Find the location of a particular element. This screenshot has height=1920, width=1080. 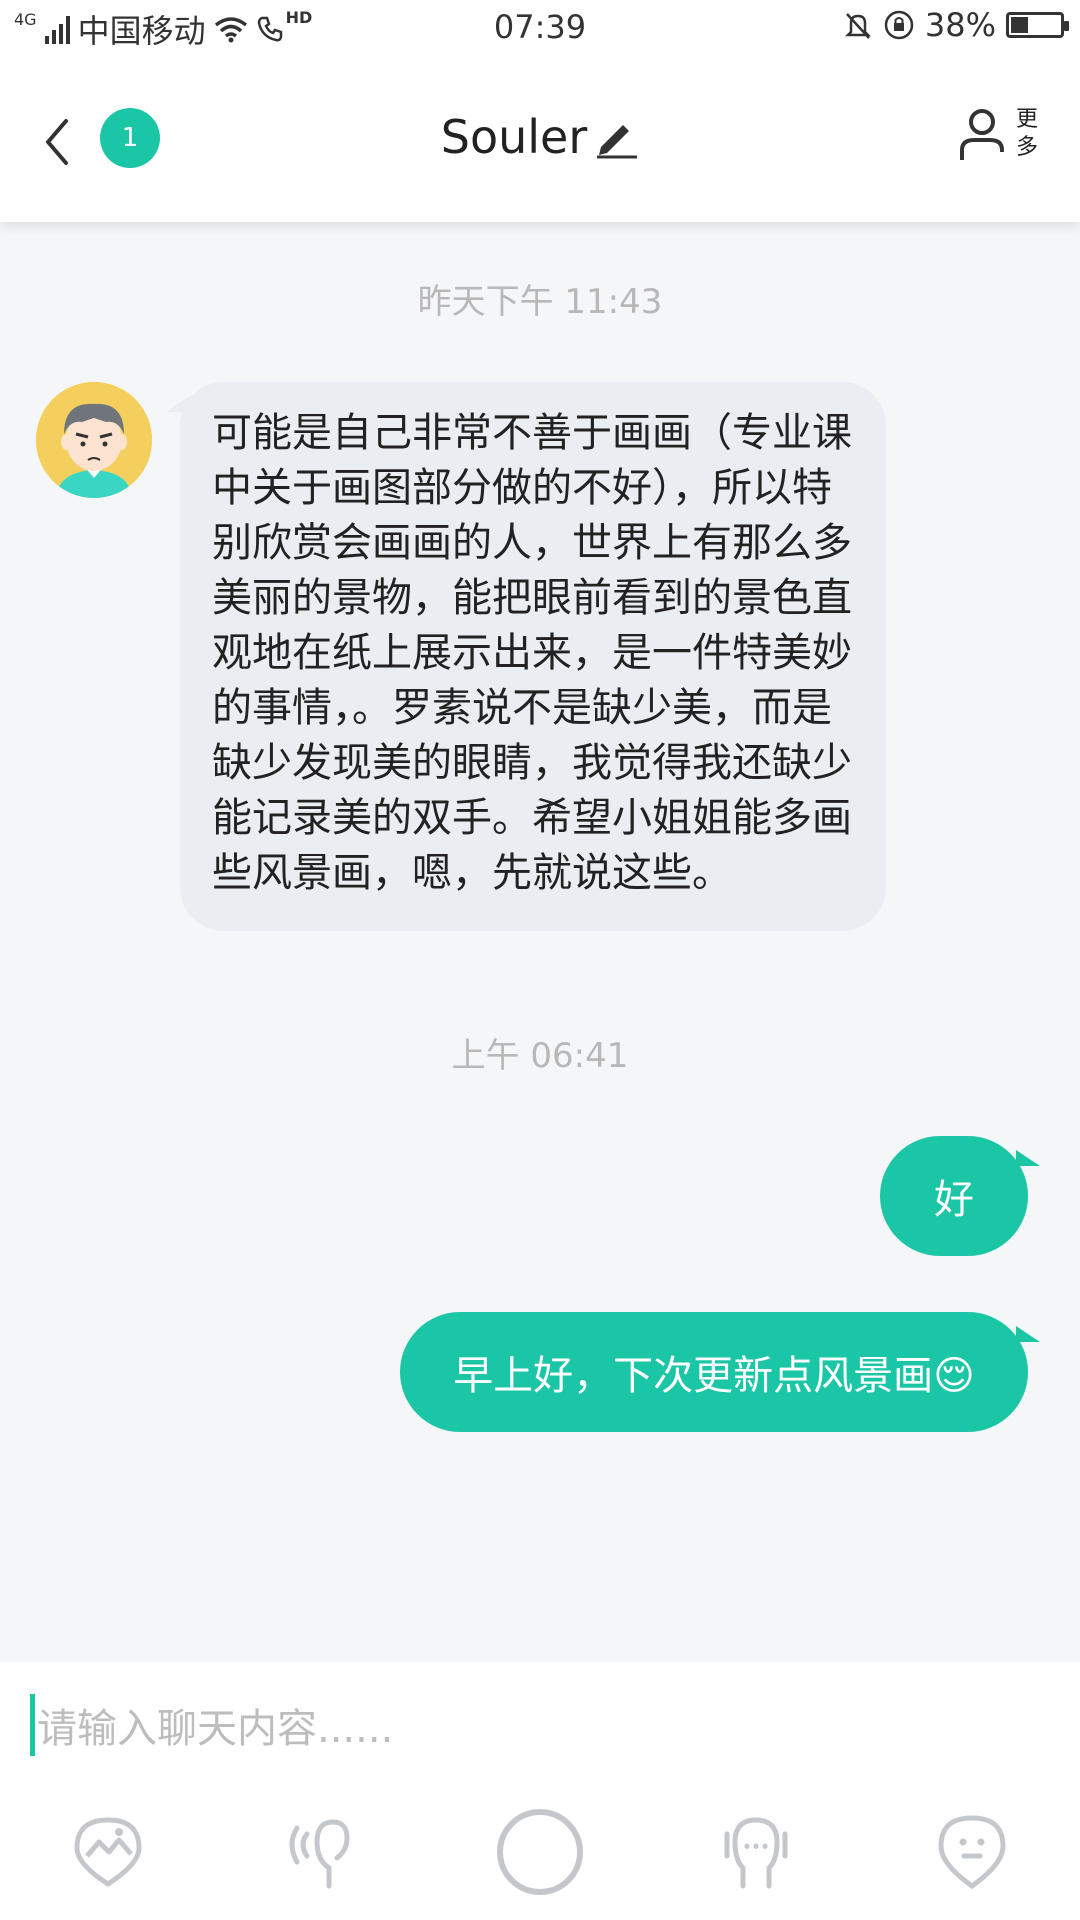

status-bar: 4G 中国移动 HD 07:39 38% is located at coordinates (540, 28).